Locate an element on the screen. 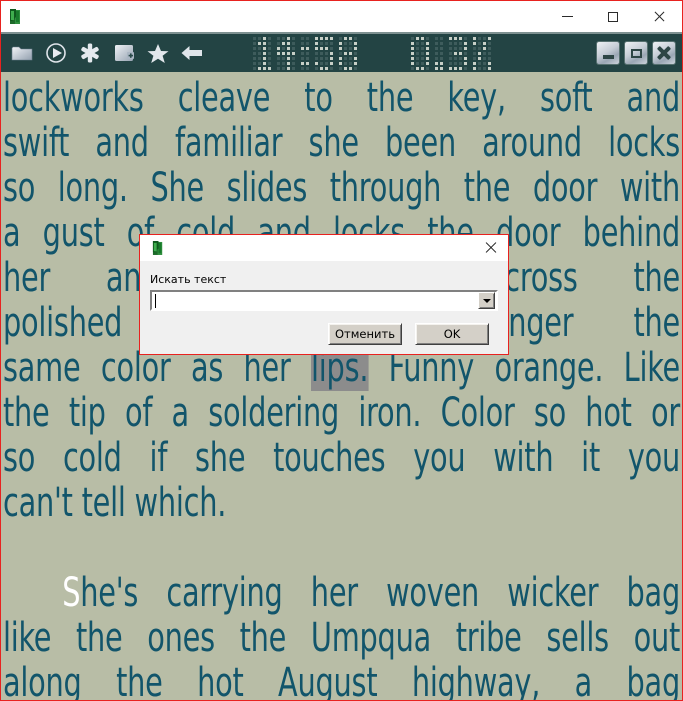 The width and height of the screenshot is (683, 701). os-close-button is located at coordinates (659, 16).